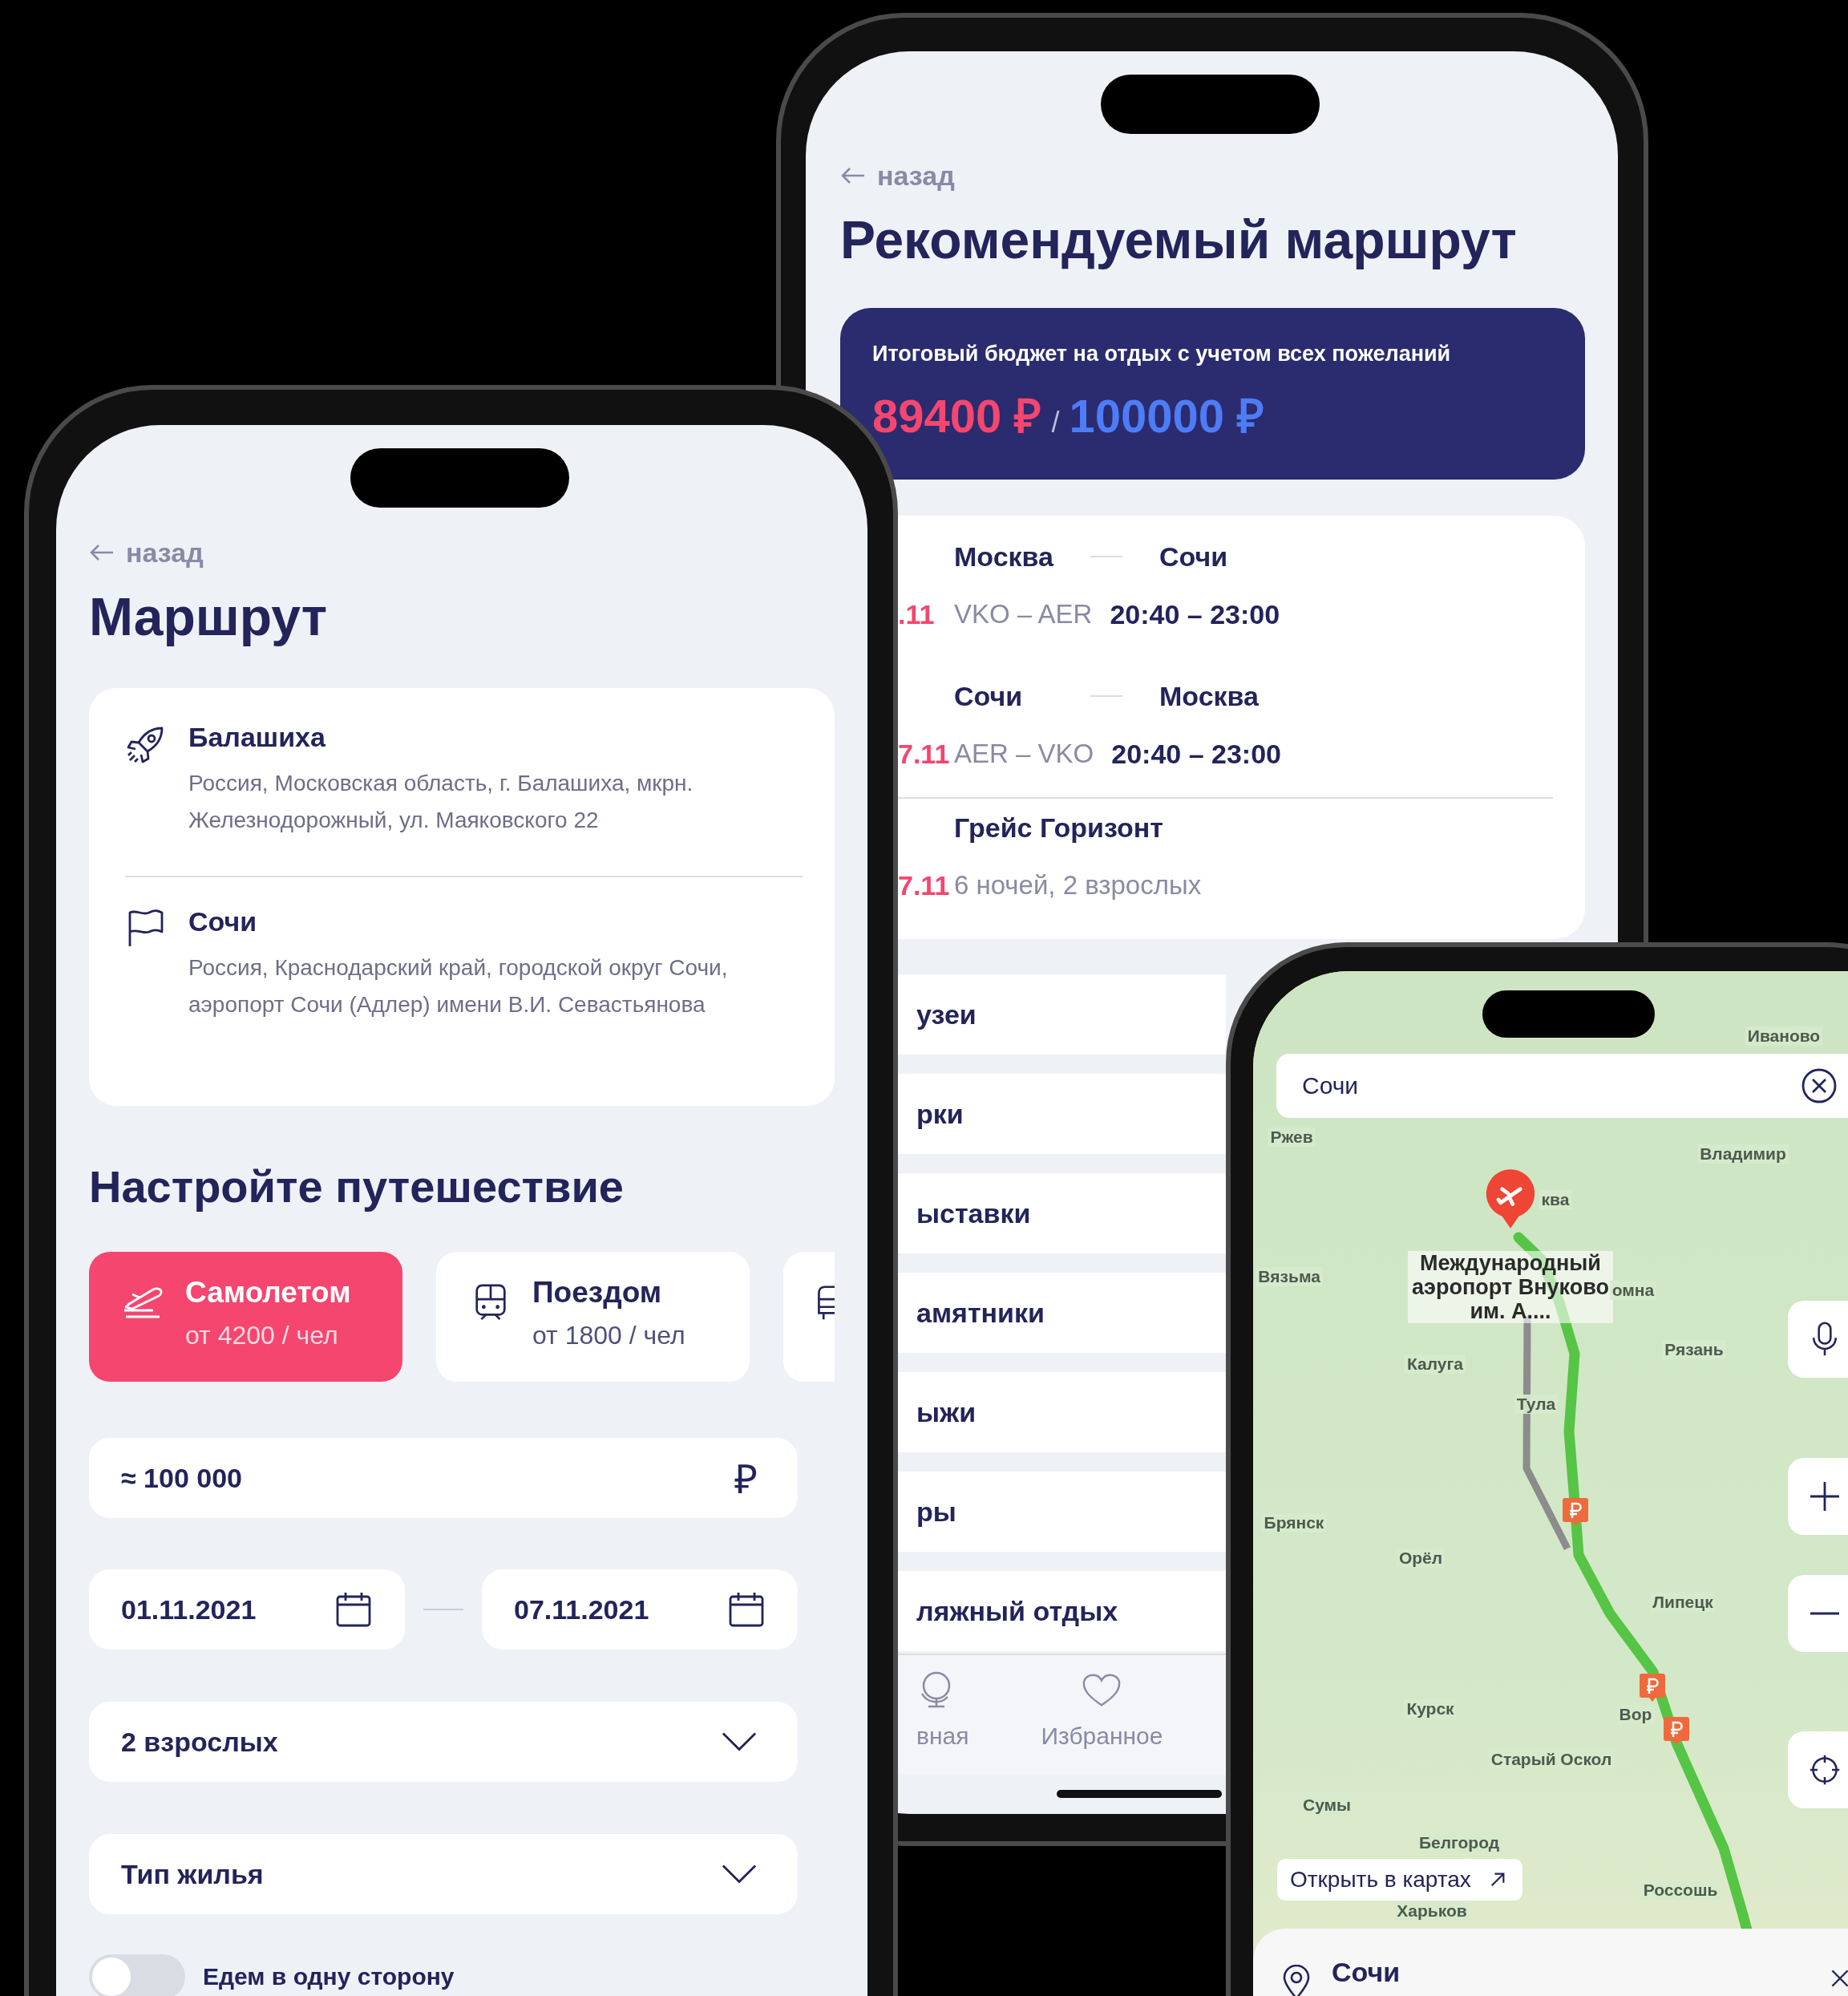 This screenshot has height=1996, width=1848. Describe the element at coordinates (1062, 1313) in the screenshot. I see `category-item: амятники` at that location.